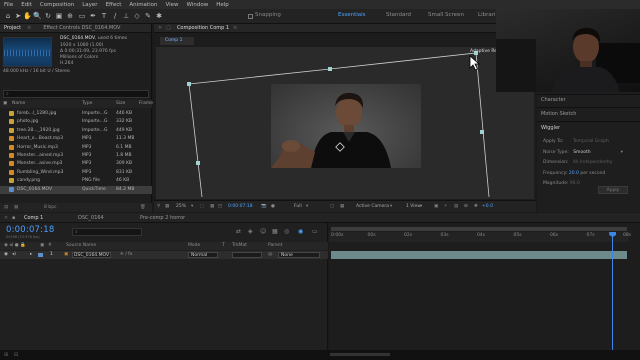 This screenshot has height=360, width=640. I want to click on col-type: Type, so click(87, 103).